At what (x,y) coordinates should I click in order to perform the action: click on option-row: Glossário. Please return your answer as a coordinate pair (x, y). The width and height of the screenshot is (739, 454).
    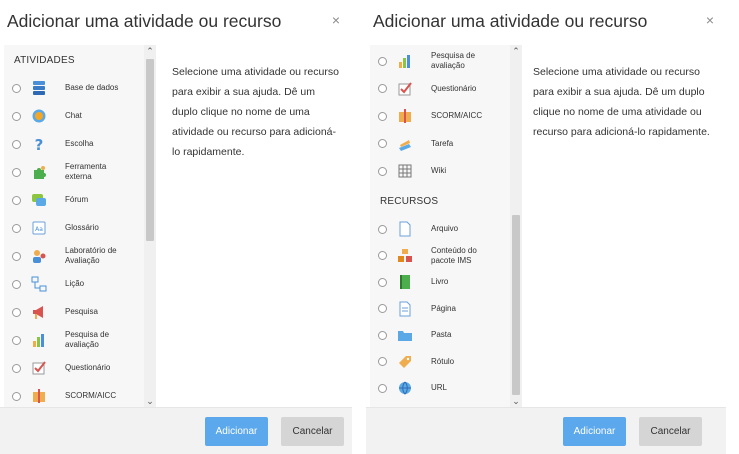
    Looking at the image, I should click on (74, 228).